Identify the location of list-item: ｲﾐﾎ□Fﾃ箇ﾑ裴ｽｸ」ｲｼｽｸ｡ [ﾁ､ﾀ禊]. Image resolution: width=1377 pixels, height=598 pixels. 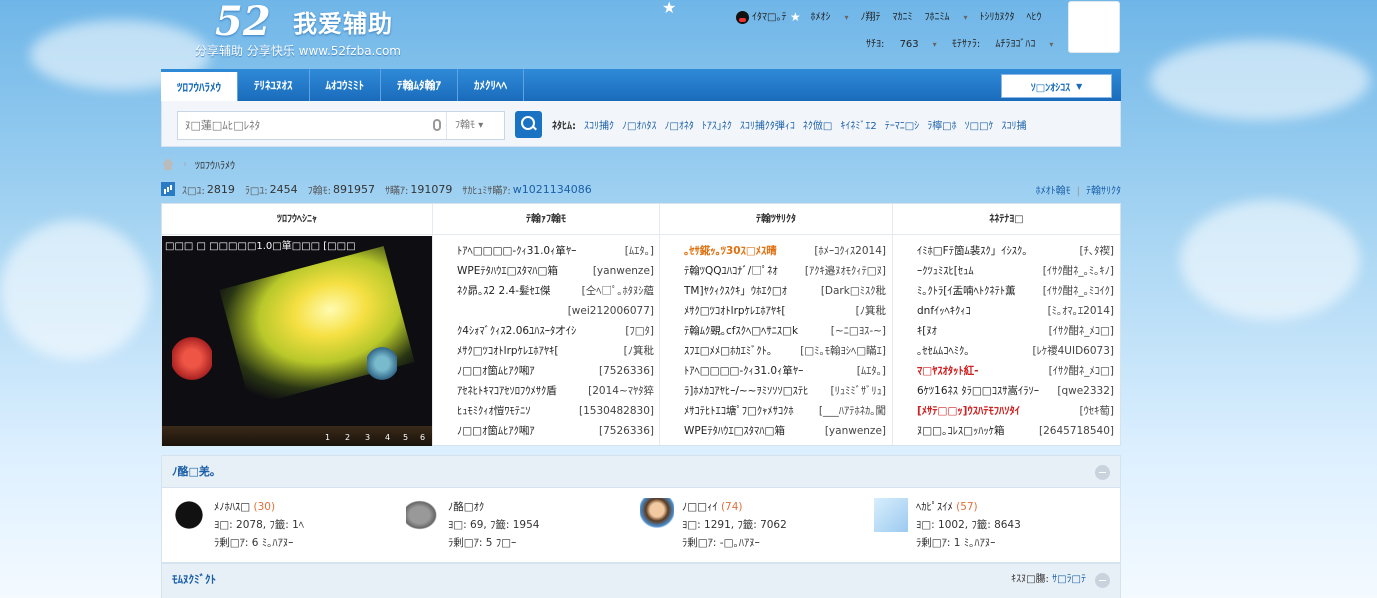
(1015, 251).